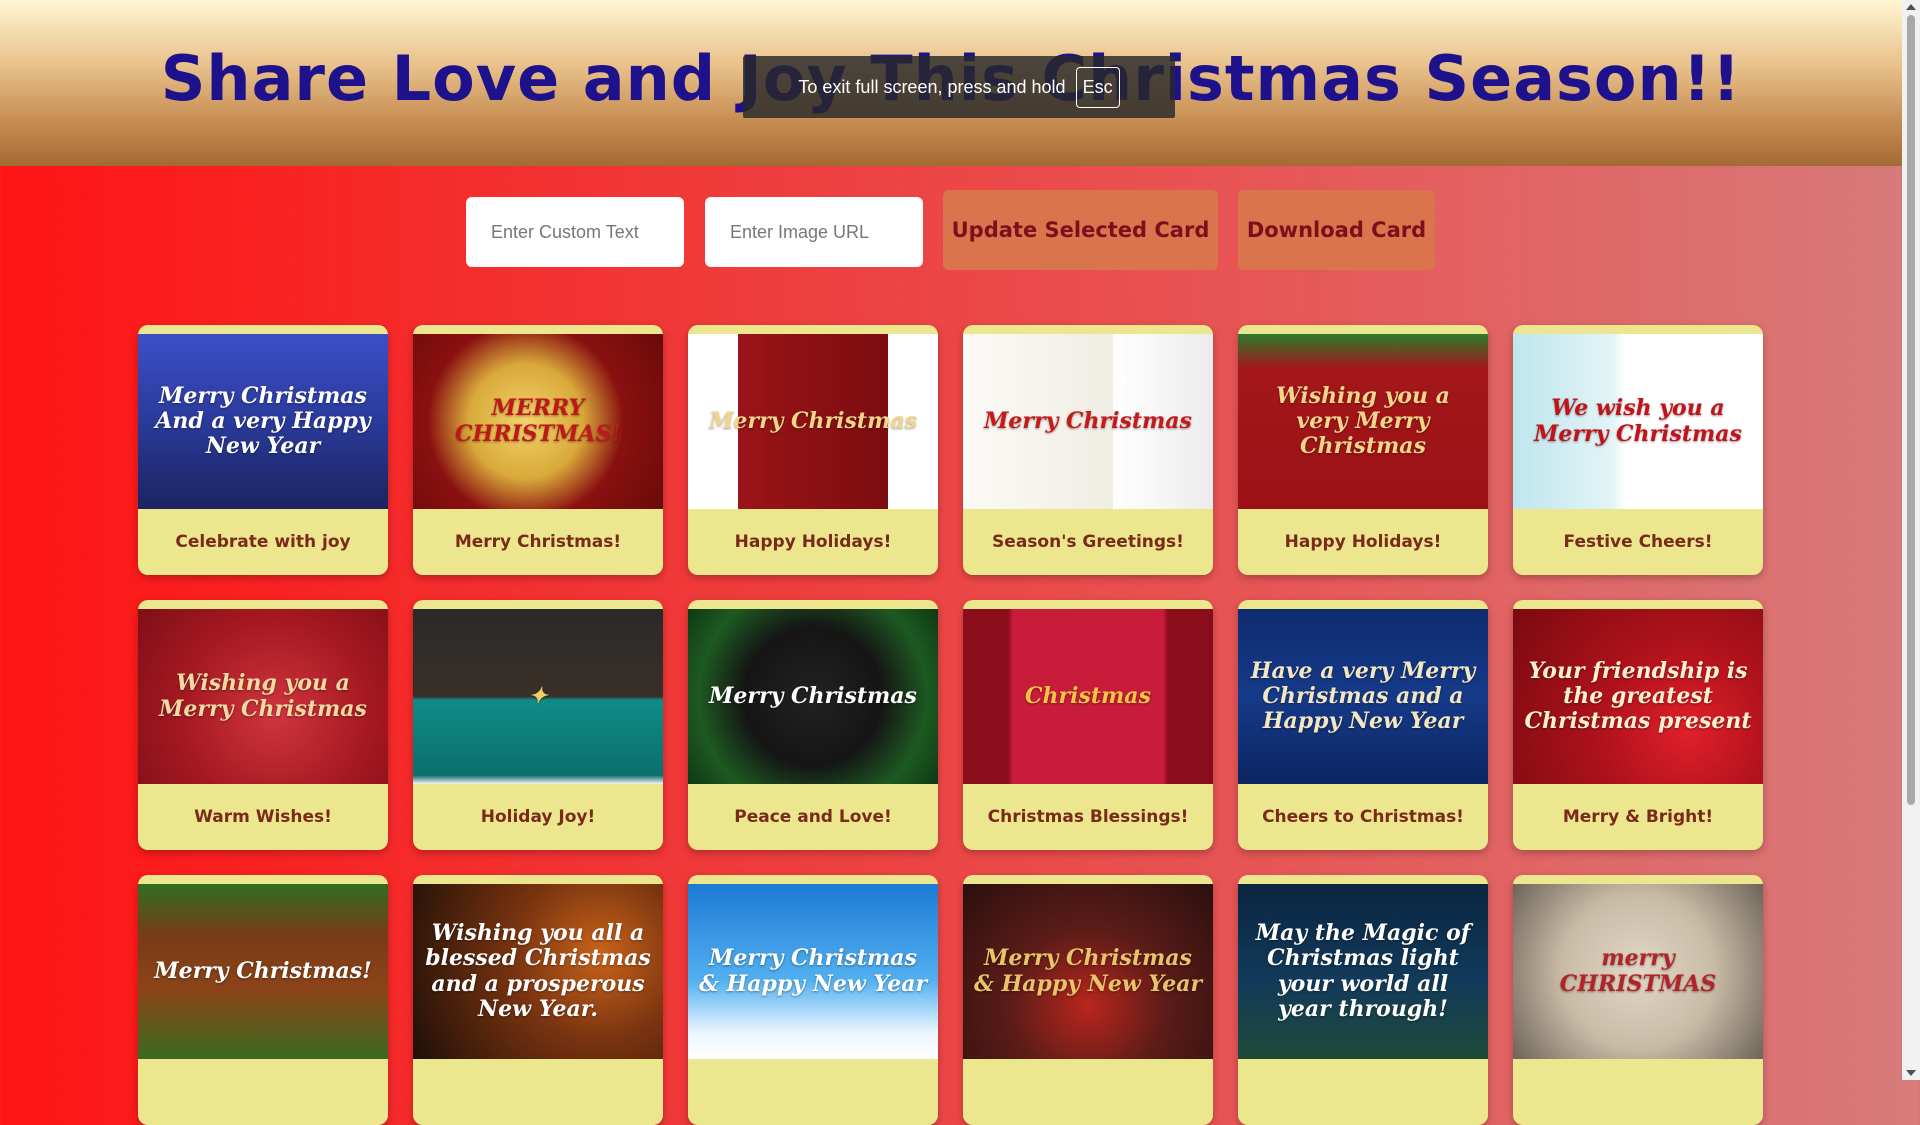  What do you see at coordinates (1097, 87) in the screenshot?
I see `esc-key-badge: Esc` at bounding box center [1097, 87].